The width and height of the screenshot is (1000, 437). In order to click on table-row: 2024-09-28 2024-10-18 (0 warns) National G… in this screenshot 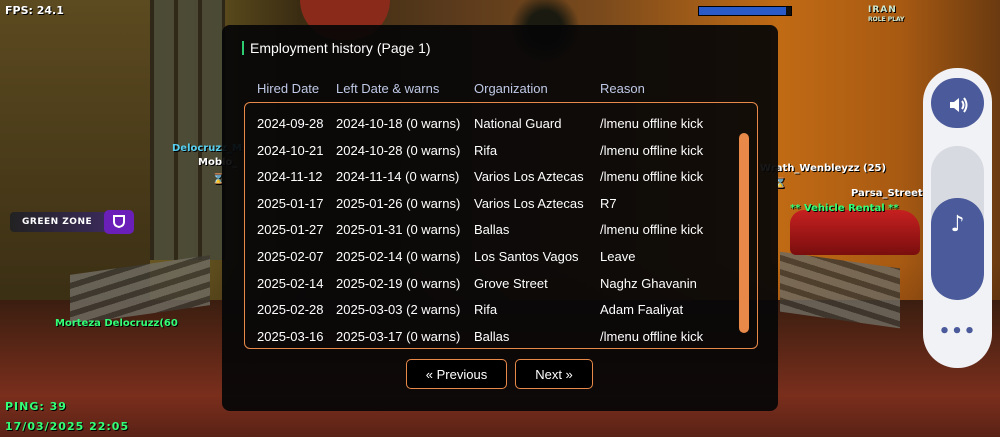, I will do `click(501, 124)`.